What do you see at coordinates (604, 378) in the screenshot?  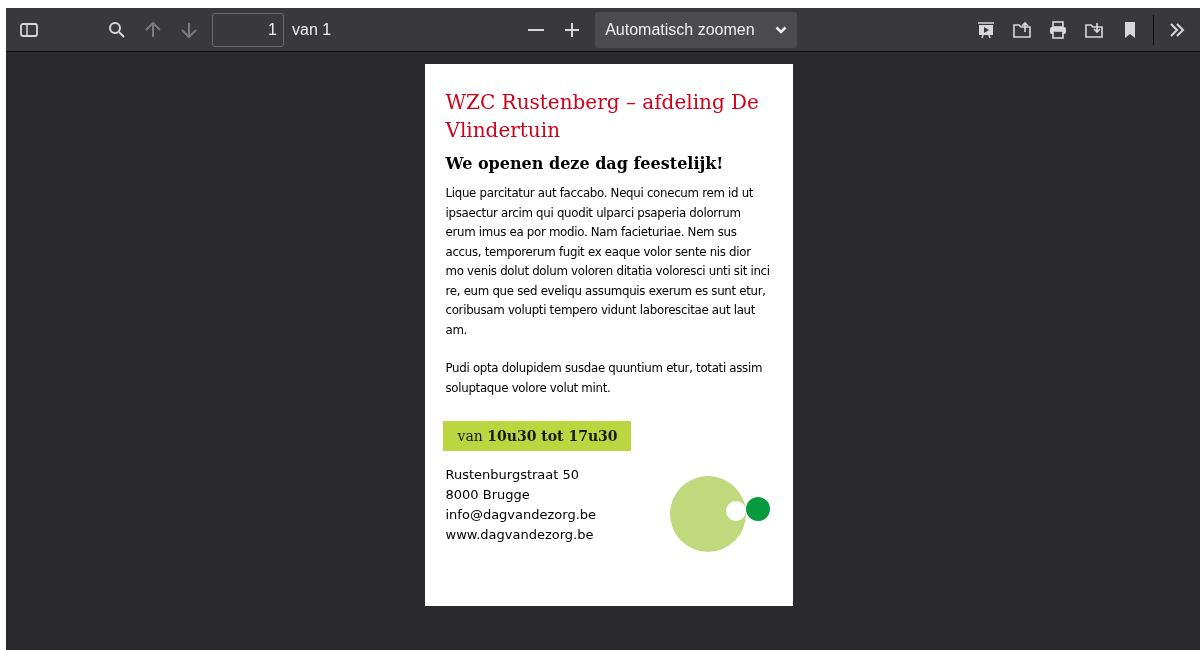 I see `body-paragraph: Pudi opta dolupidem susdae quuntium etur, totati assim soluptaque volore volut mint.` at bounding box center [604, 378].